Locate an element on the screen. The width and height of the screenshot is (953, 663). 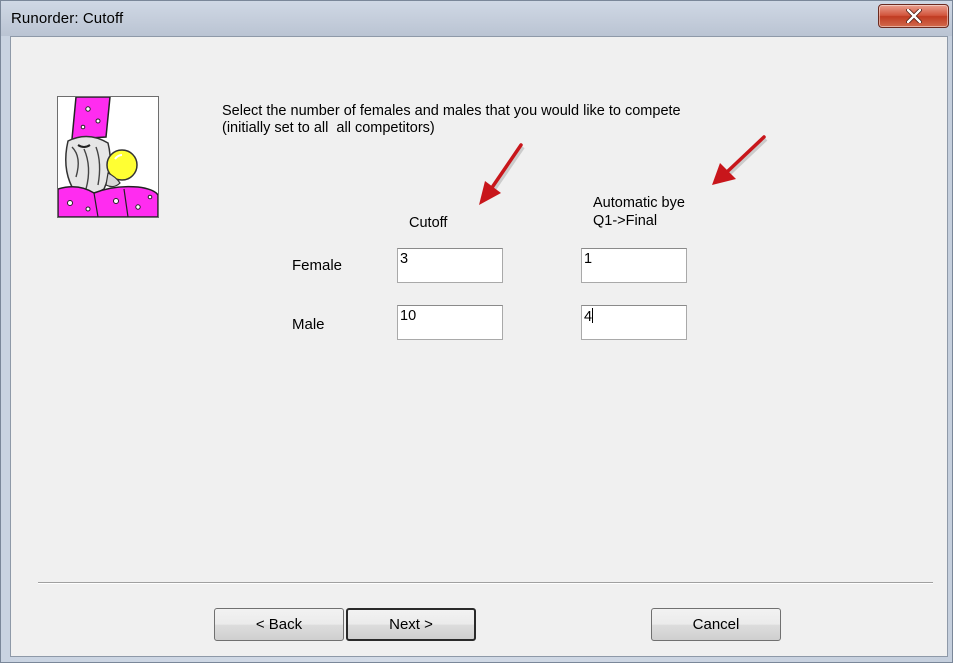
back-button: < Back is located at coordinates (279, 624).